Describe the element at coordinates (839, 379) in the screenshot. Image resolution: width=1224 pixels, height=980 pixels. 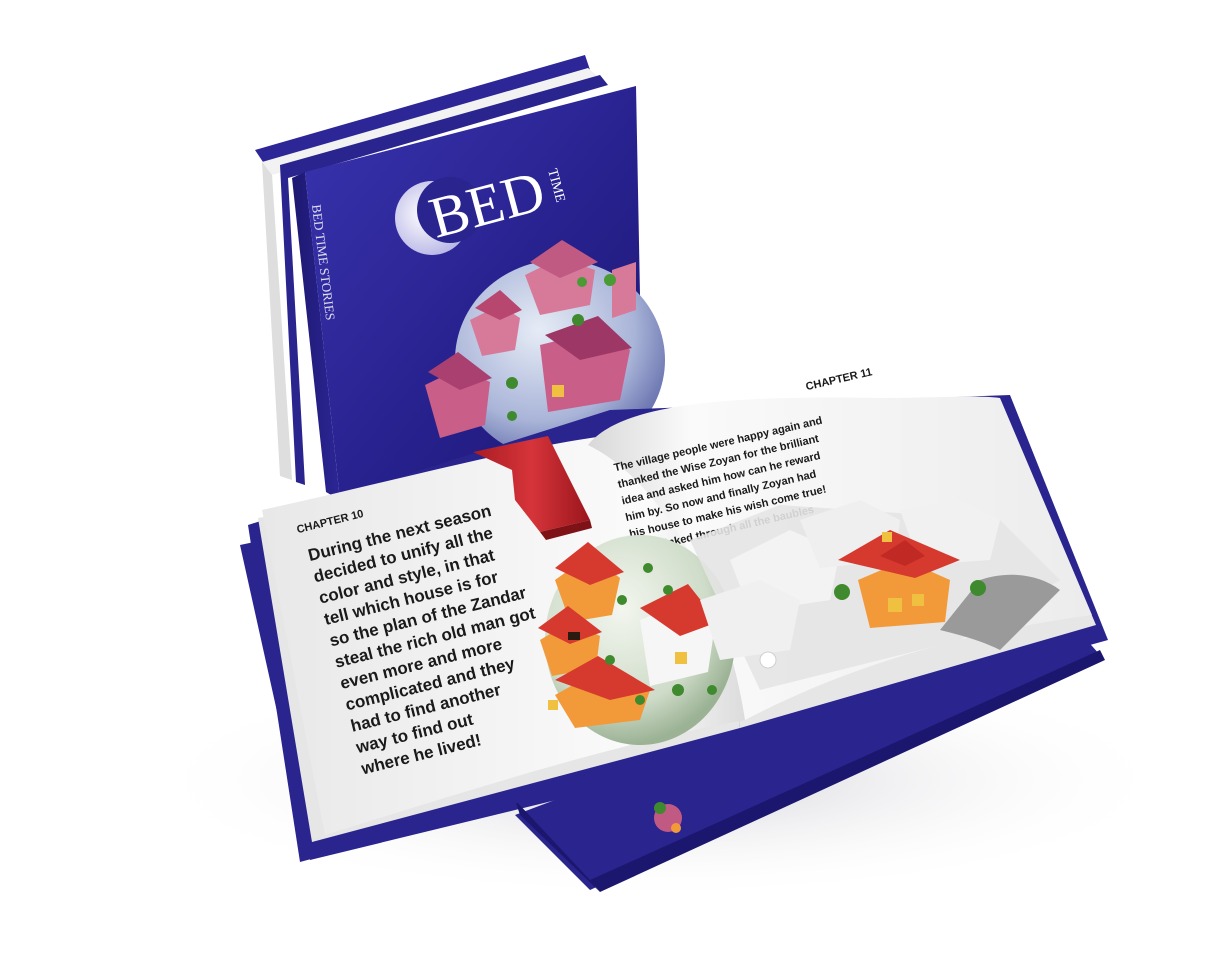
I see `right-page-header: CHAPTER 11` at that location.